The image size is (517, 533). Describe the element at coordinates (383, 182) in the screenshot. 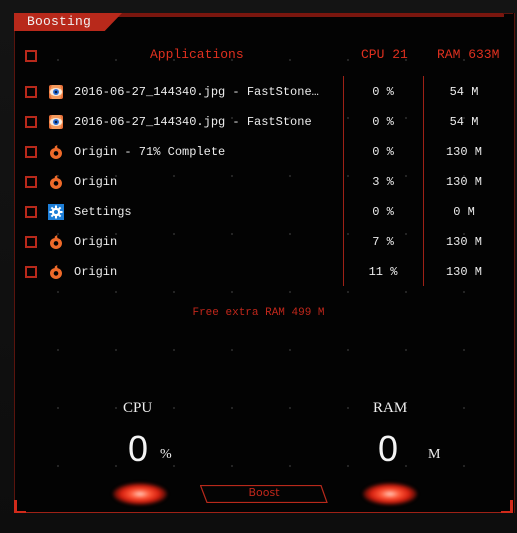

I see `app-cpu-usage: 3 %` at that location.